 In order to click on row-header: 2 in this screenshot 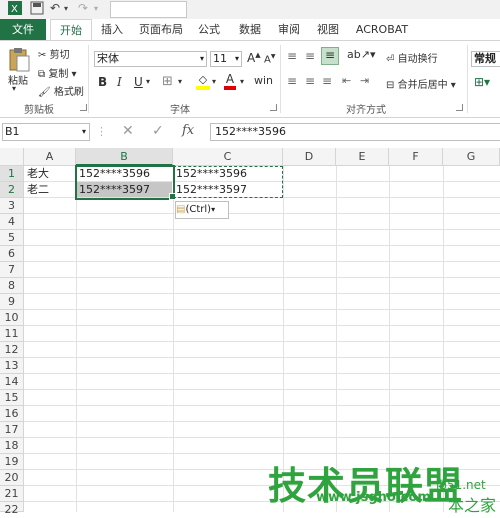, I will do `click(12, 190)`.